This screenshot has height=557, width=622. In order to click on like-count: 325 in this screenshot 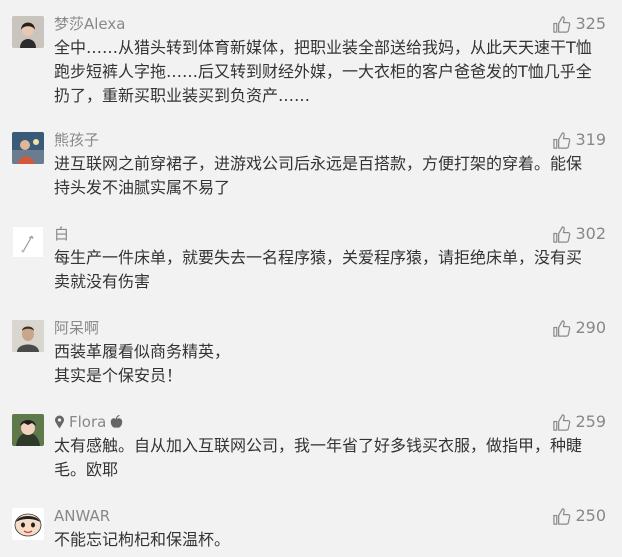, I will do `click(590, 23)`.